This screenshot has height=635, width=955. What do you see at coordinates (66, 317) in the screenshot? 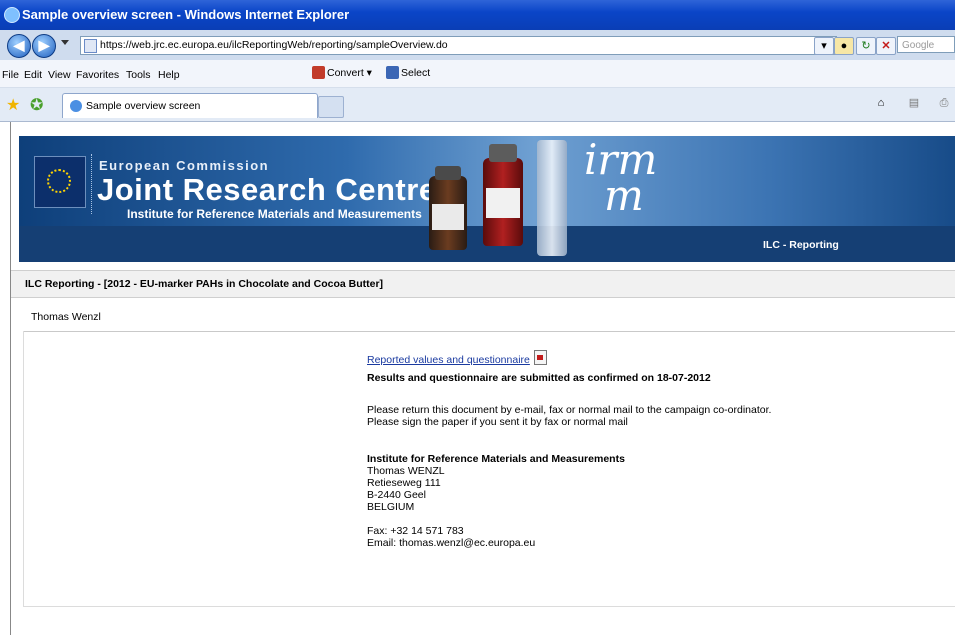
I see `user-name: Thomas Wenzl` at bounding box center [66, 317].